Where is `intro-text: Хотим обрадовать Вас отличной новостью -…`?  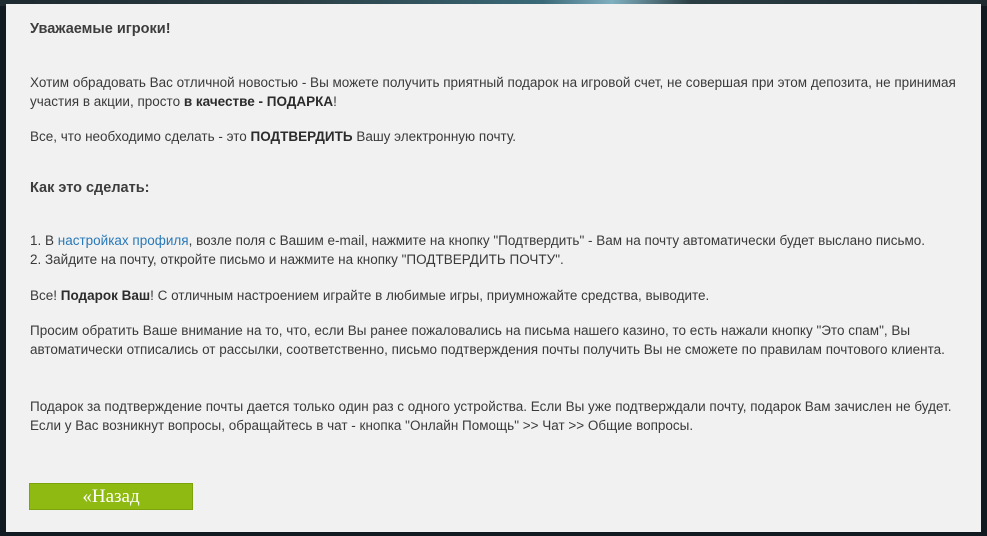 intro-text: Хотим обрадовать Вас отличной новостью -… is located at coordinates (493, 92).